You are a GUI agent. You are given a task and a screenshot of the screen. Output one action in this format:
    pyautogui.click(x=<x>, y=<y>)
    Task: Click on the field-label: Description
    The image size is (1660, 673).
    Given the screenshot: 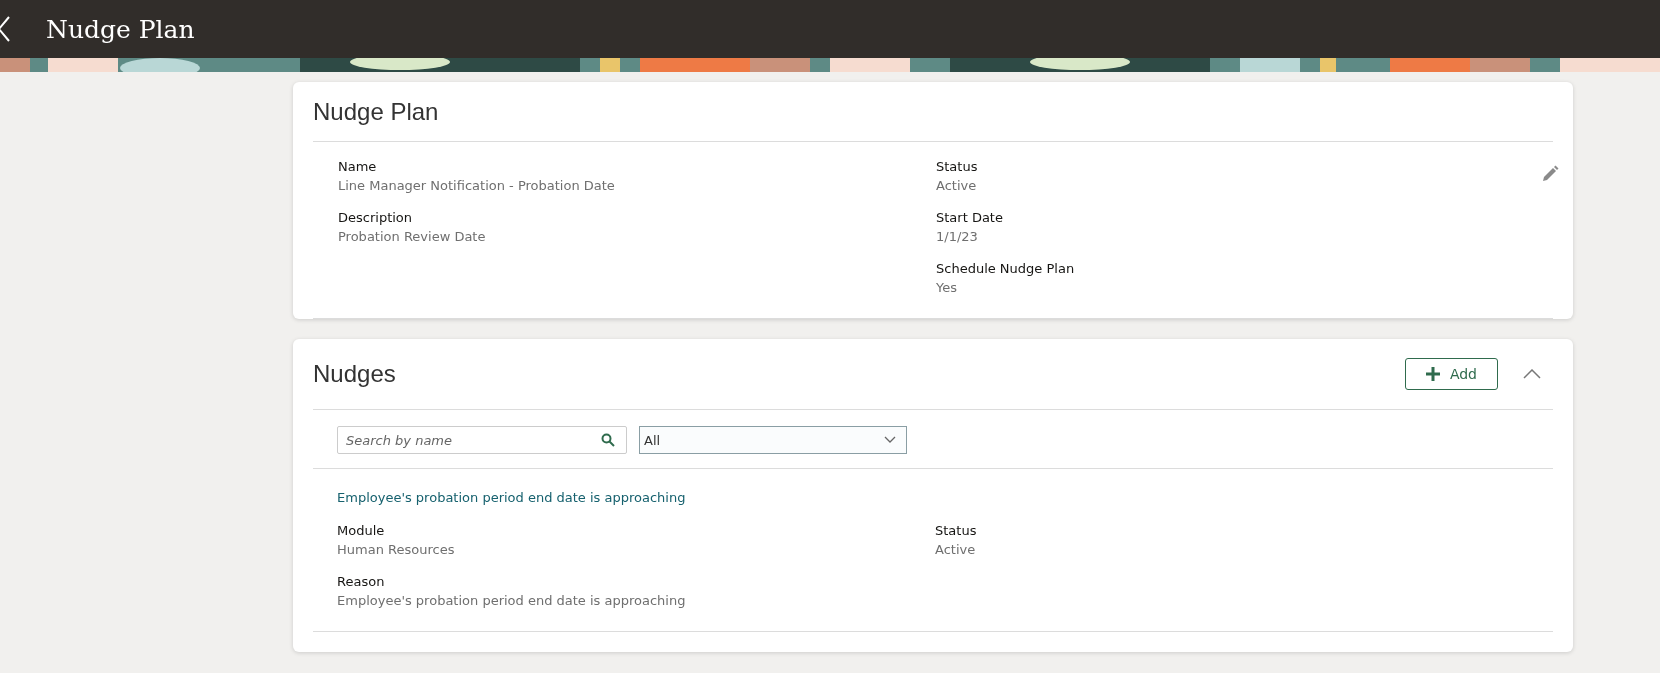 What is the action you would take?
    pyautogui.click(x=376, y=218)
    